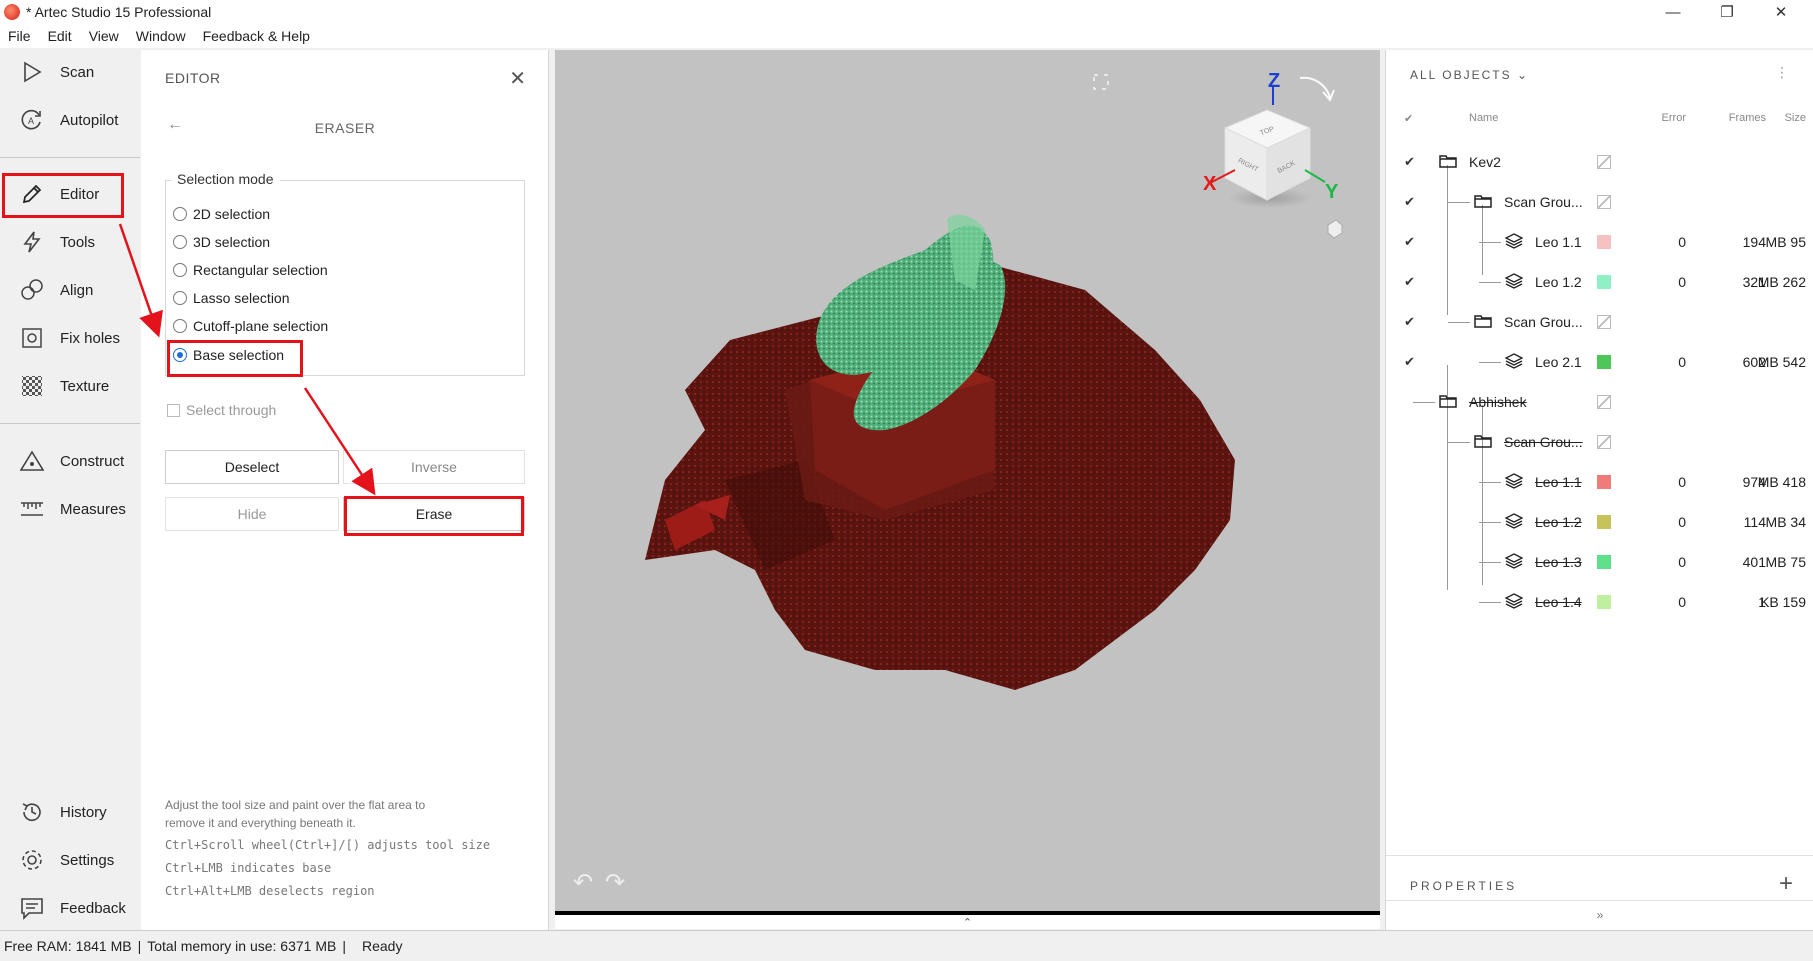 This screenshot has width=1813, height=961. I want to click on folder-icon, so click(1483, 442).